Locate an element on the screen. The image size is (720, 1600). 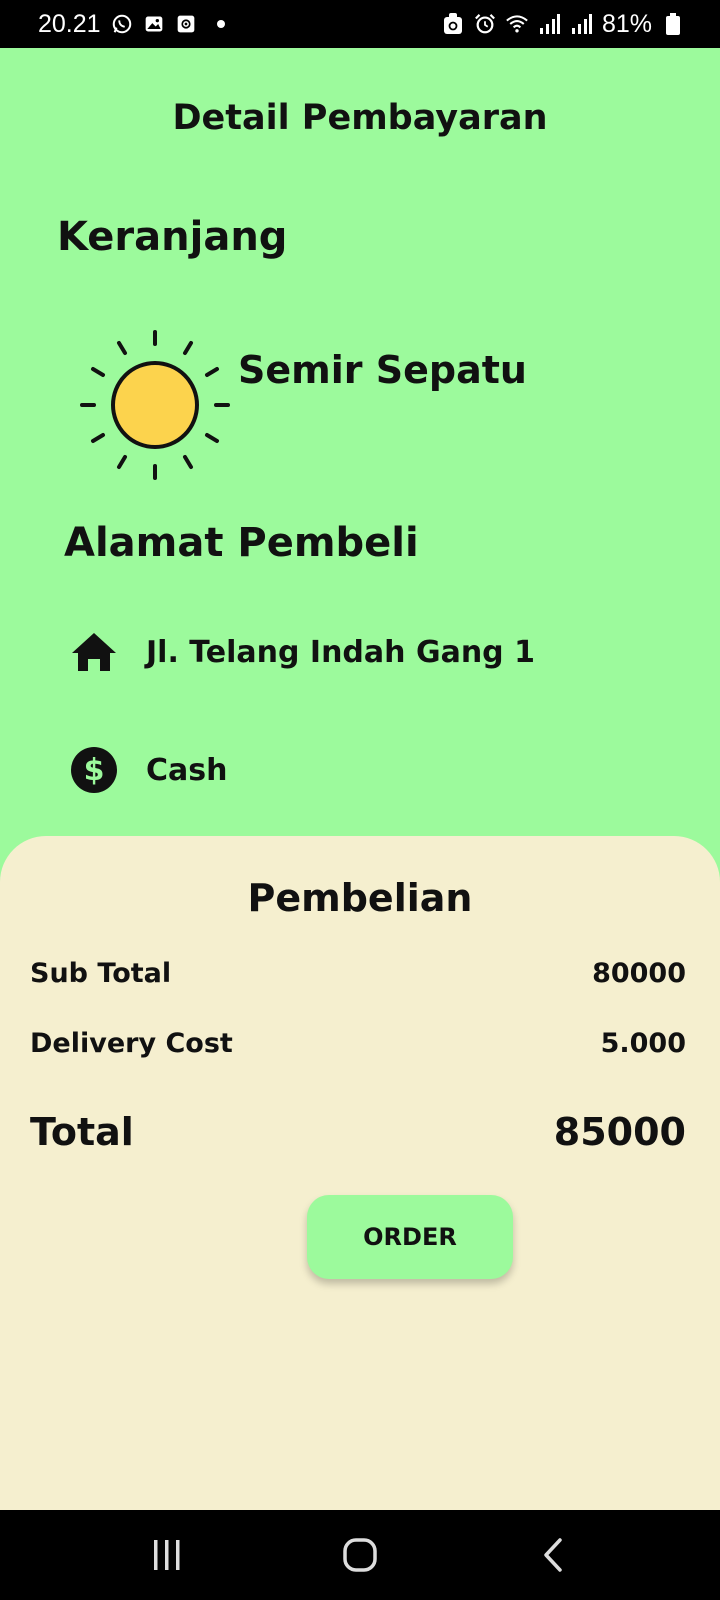
nfc-icon is located at coordinates (453, 24).